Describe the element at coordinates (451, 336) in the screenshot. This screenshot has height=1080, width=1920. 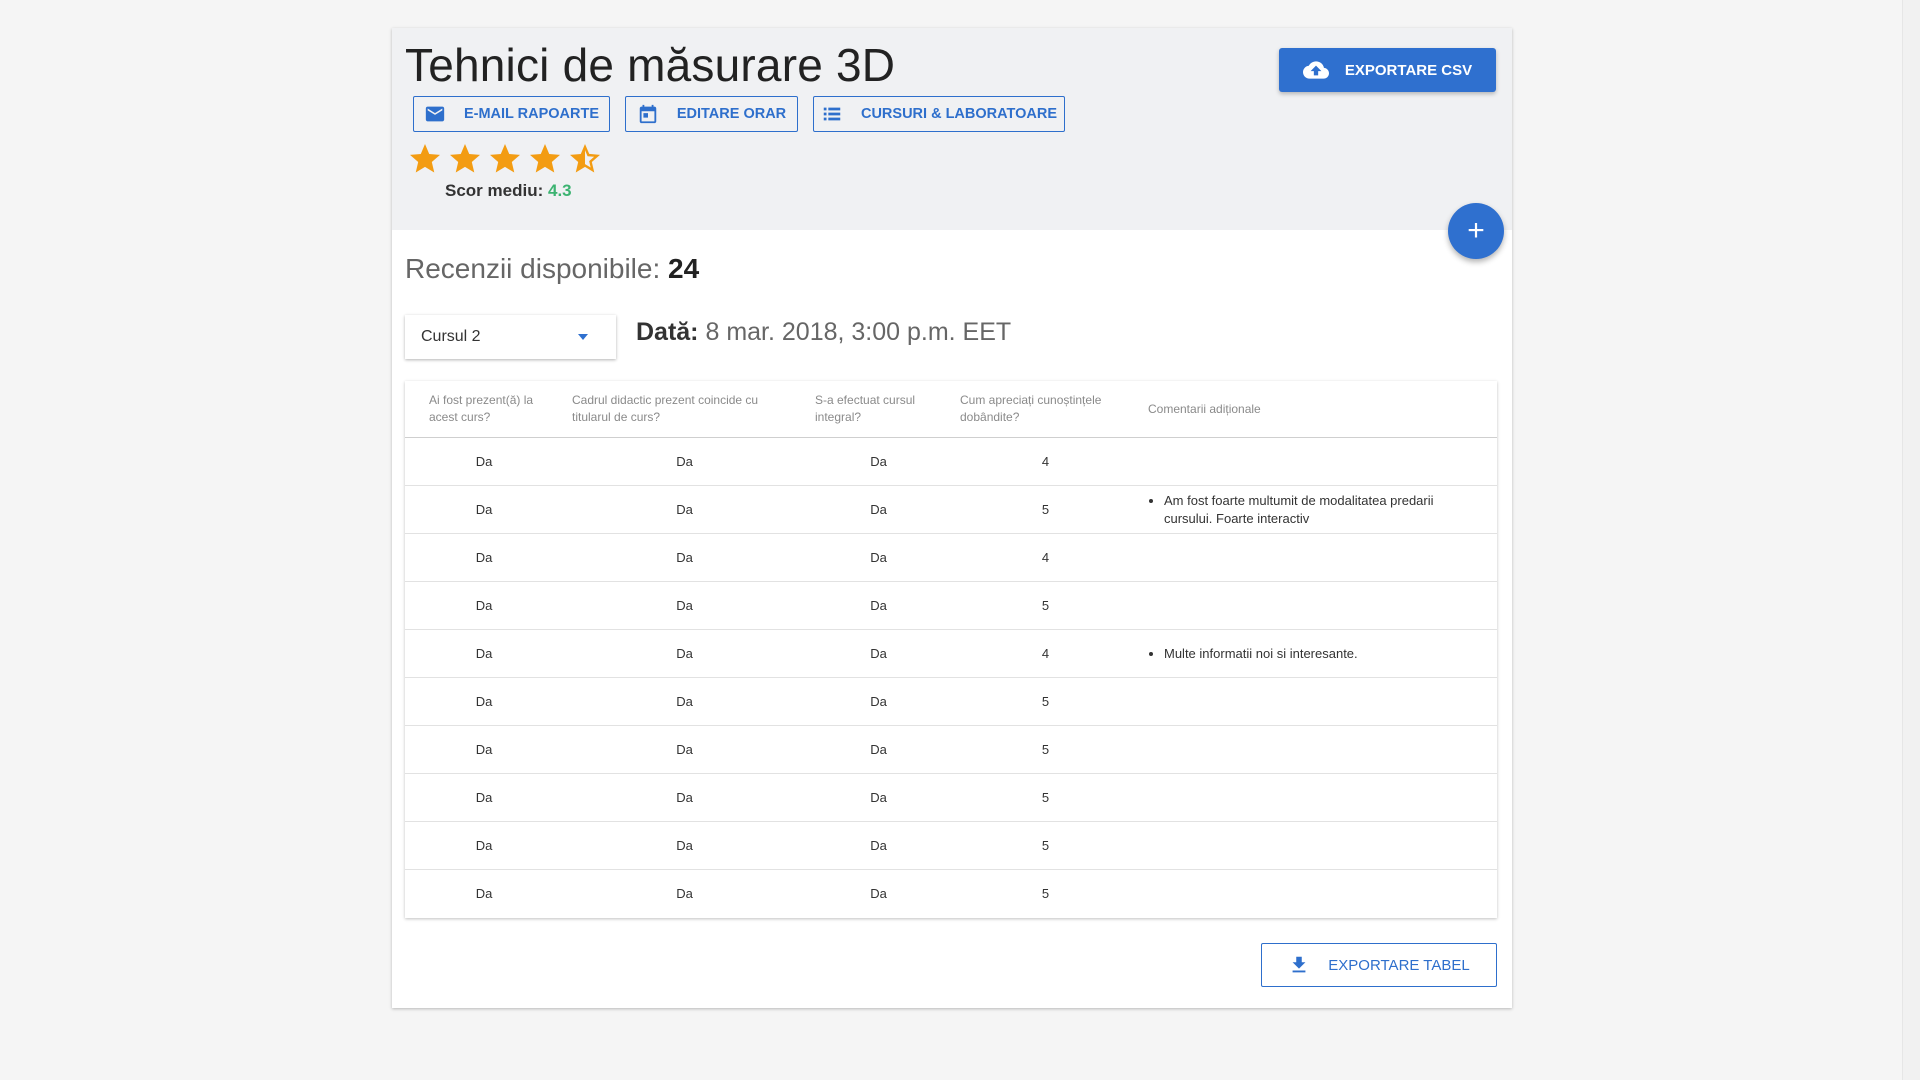
I see `course-select-value: Cursul 2` at that location.